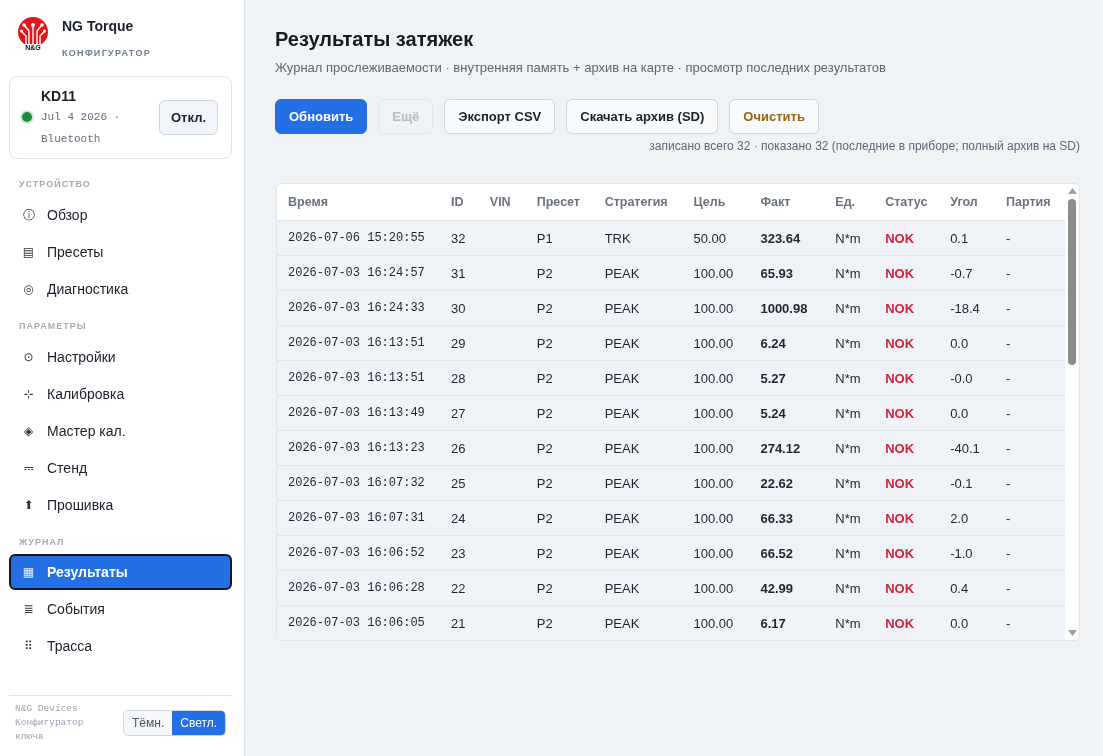 The width and height of the screenshot is (1103, 756). I want to click on nav-item: ◎ Диагностика, so click(120, 288).